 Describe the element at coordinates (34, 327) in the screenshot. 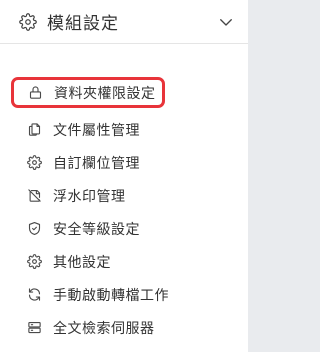

I see `server-icon` at that location.